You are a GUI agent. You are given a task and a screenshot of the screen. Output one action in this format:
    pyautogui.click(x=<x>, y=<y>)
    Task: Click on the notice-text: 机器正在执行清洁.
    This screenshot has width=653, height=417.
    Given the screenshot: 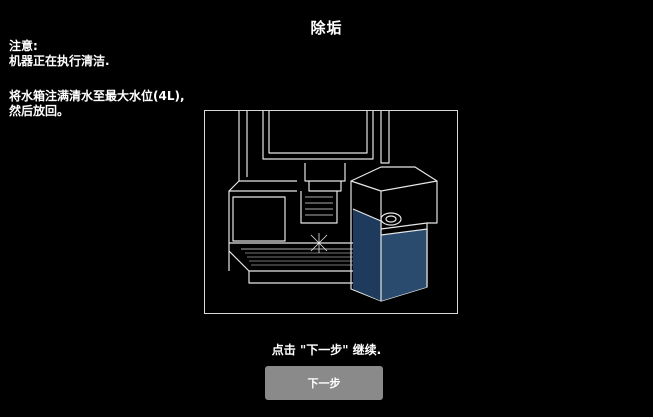 What is the action you would take?
    pyautogui.click(x=59, y=61)
    